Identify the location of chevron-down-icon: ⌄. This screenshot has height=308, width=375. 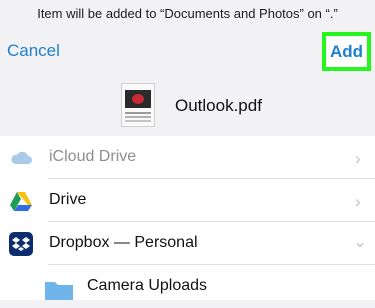
(360, 241).